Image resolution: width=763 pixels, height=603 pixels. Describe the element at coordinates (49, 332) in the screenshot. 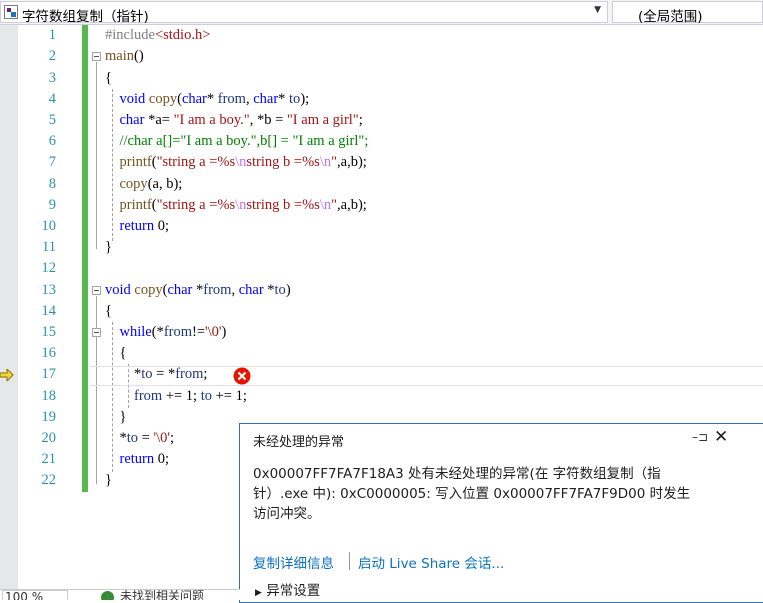

I see `line-number: 15` at that location.